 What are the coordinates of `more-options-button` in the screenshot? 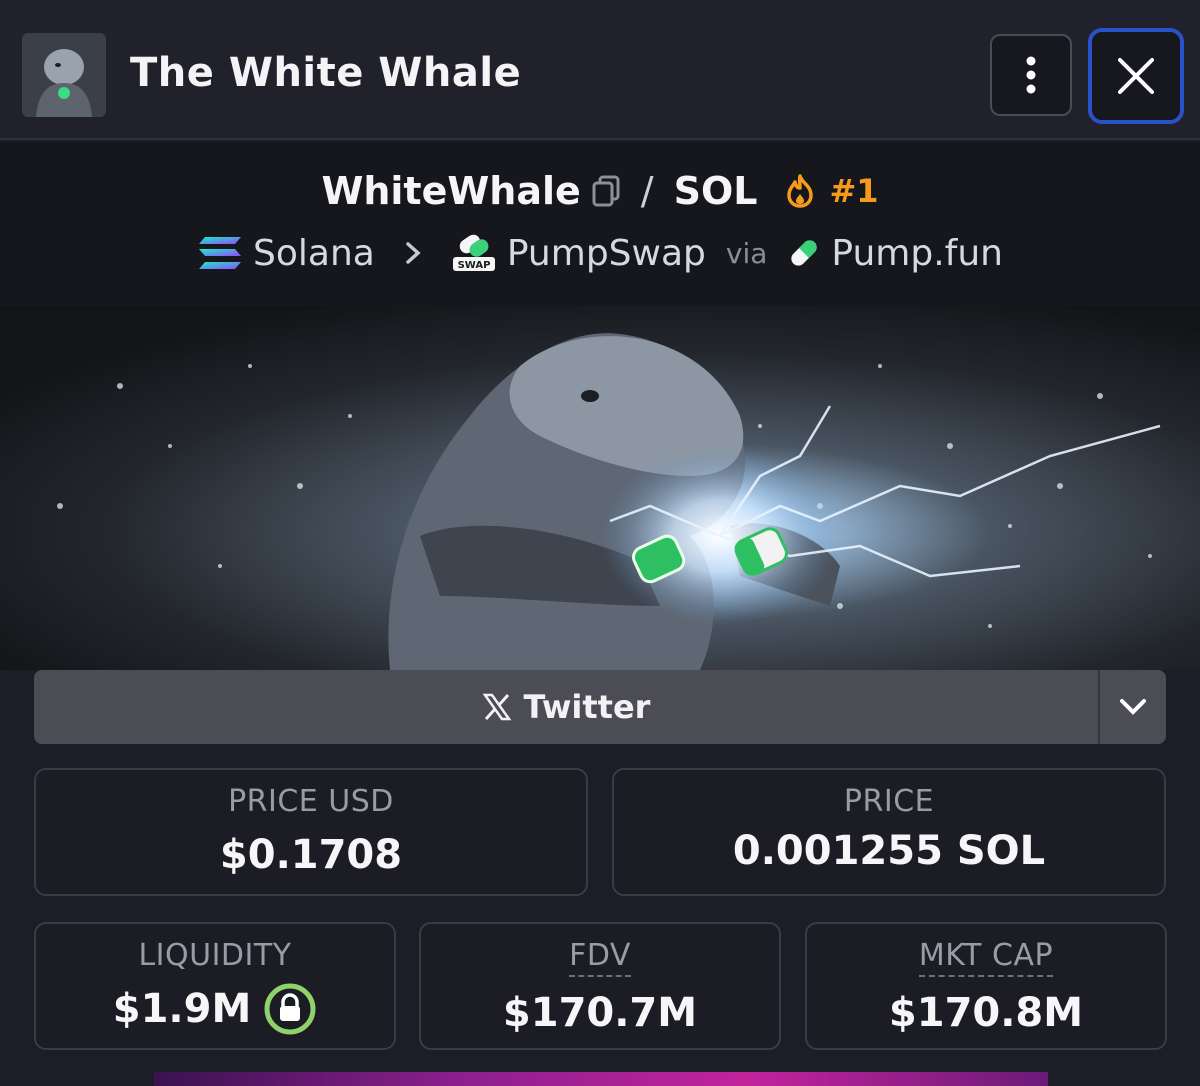 It's located at (1031, 75).